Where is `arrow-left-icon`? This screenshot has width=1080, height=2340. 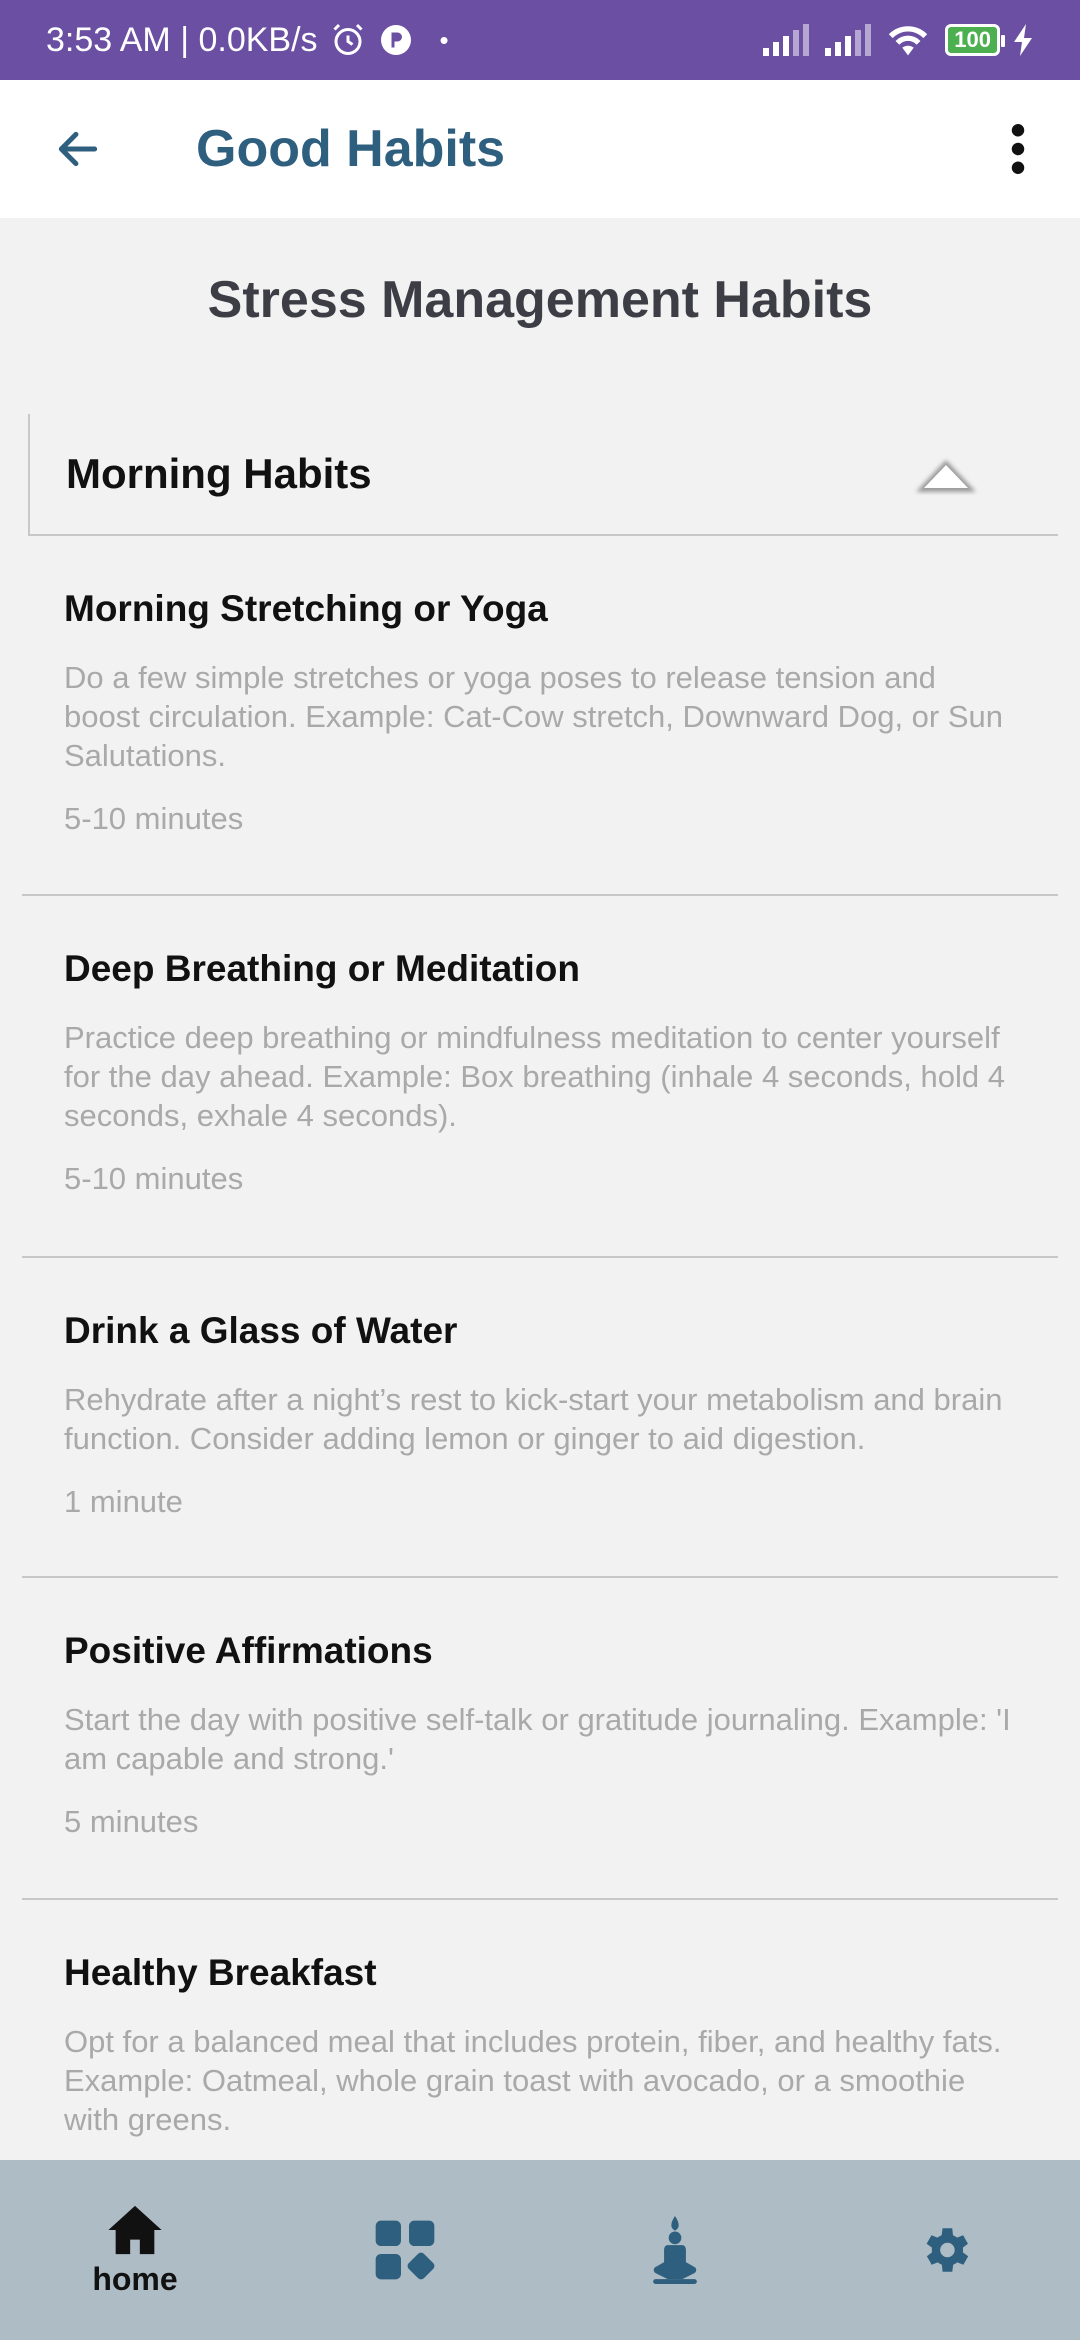 arrow-left-icon is located at coordinates (78, 149).